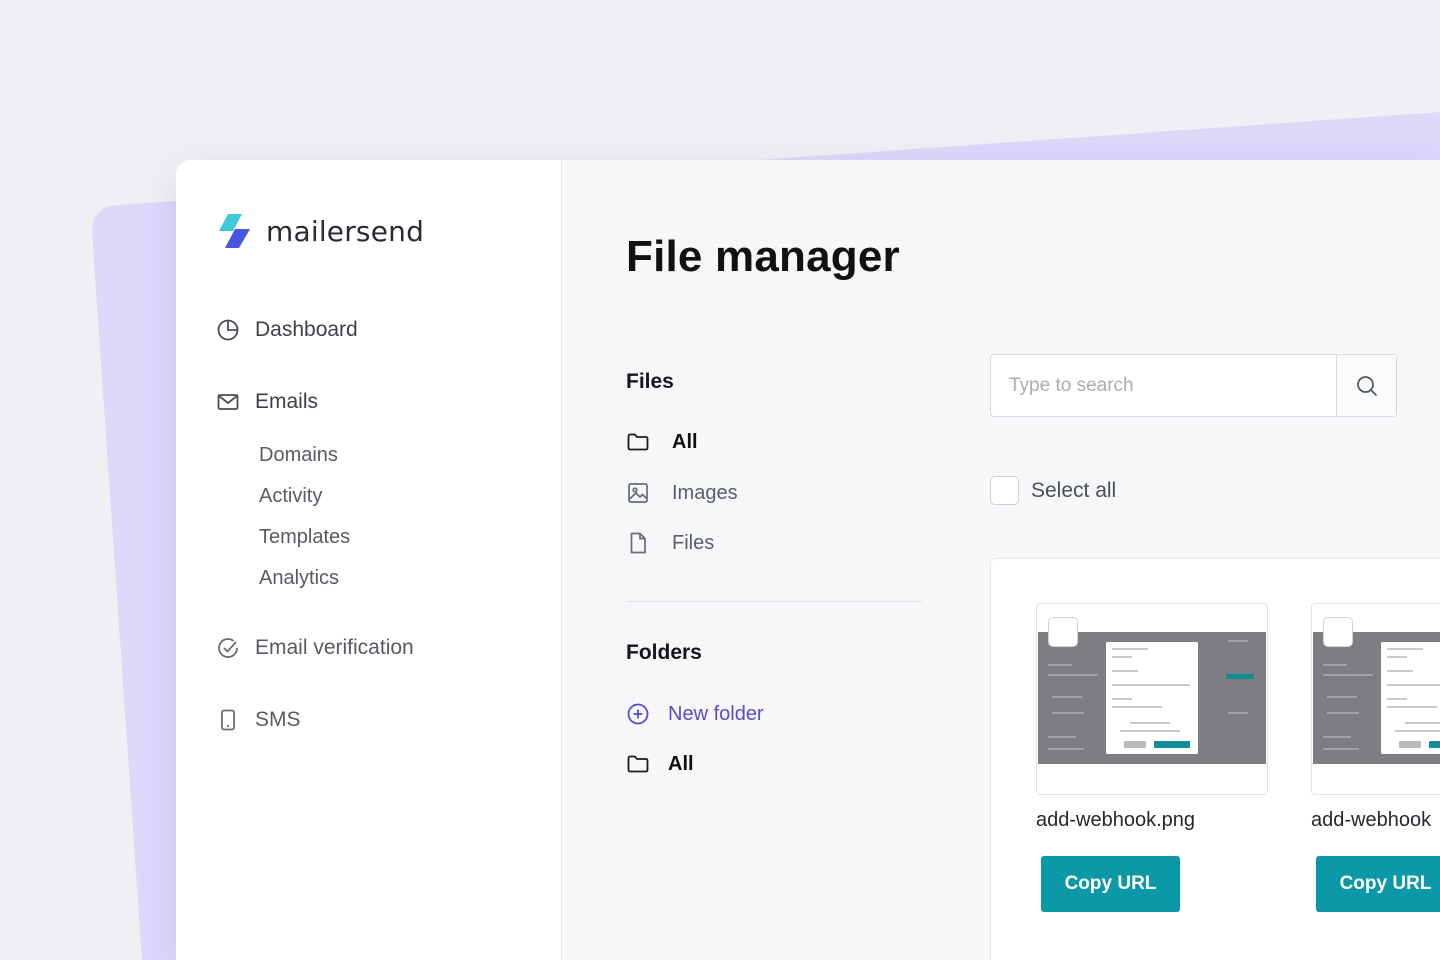 This screenshot has width=1440, height=960. Describe the element at coordinates (705, 492) in the screenshot. I see `filter-images-label: Images` at that location.